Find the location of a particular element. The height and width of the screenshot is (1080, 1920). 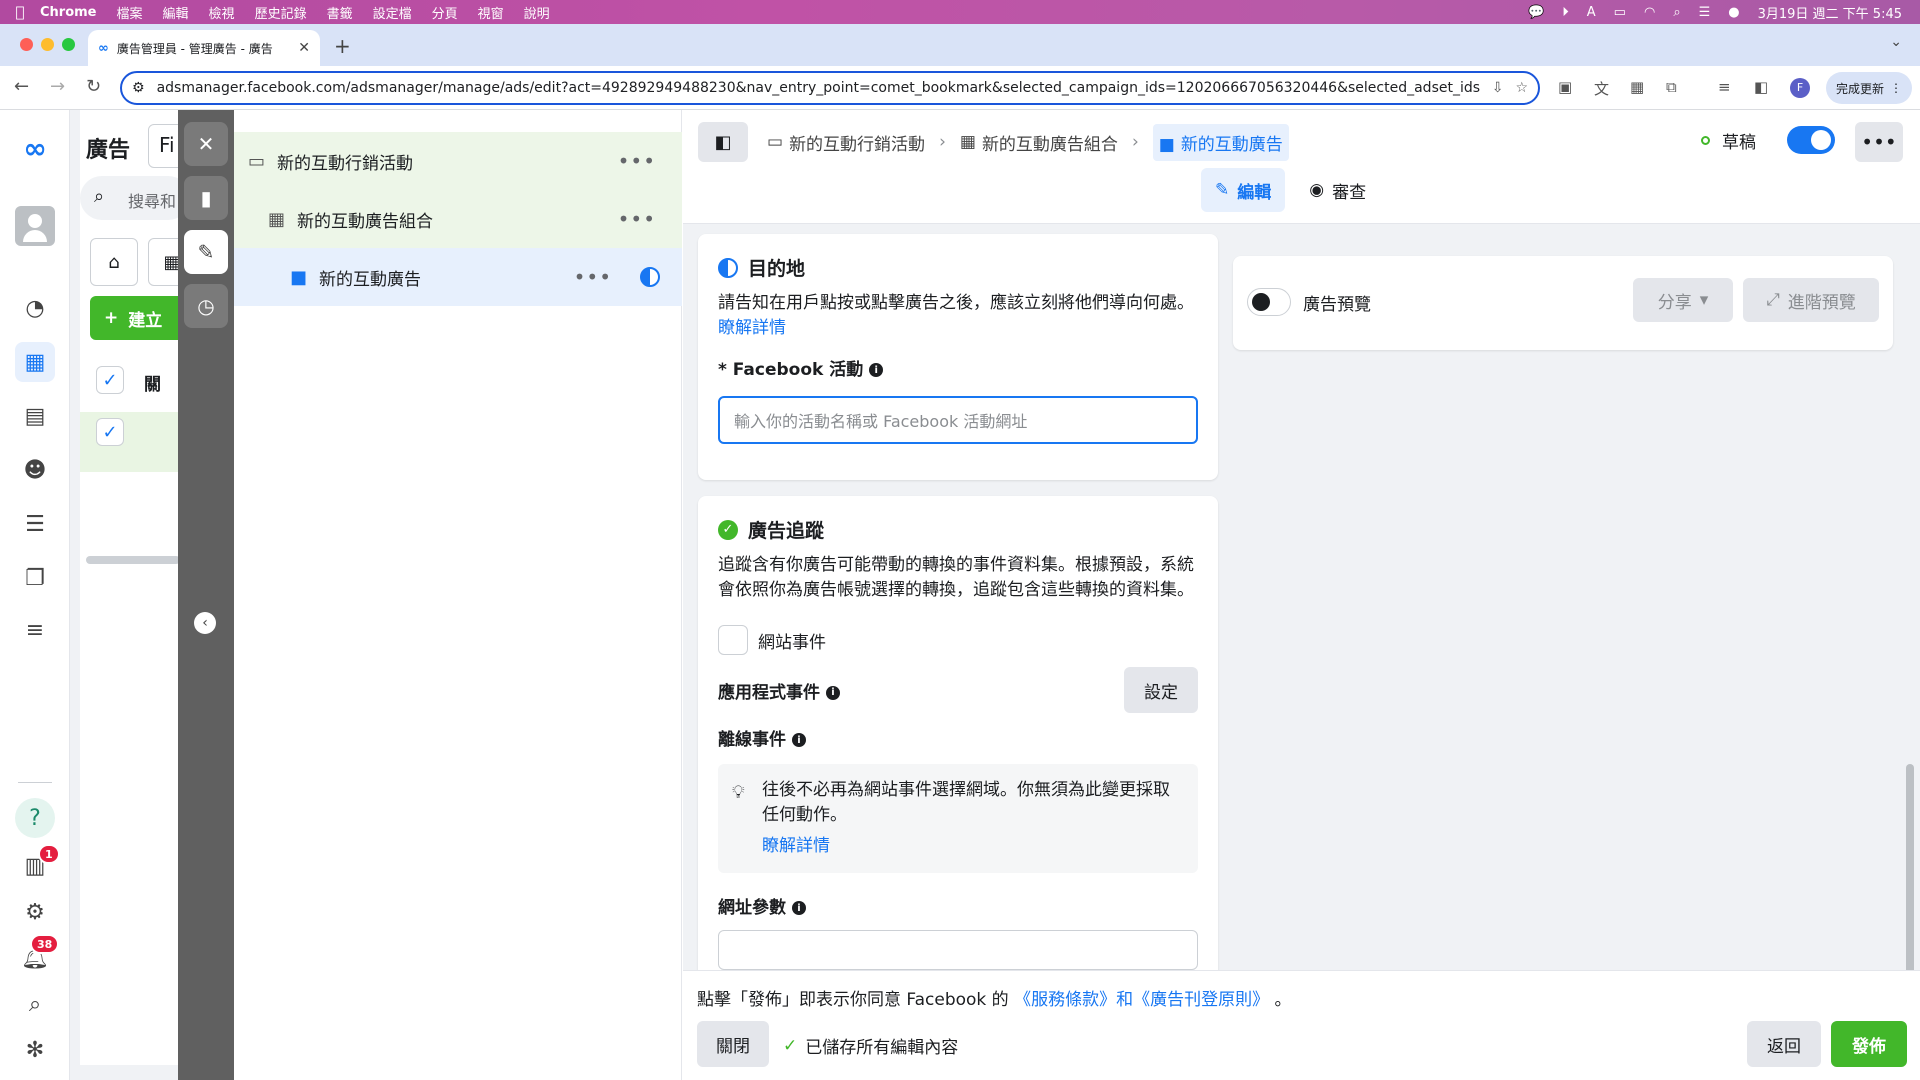

ad-more-icon: ••• is located at coordinates (593, 277).